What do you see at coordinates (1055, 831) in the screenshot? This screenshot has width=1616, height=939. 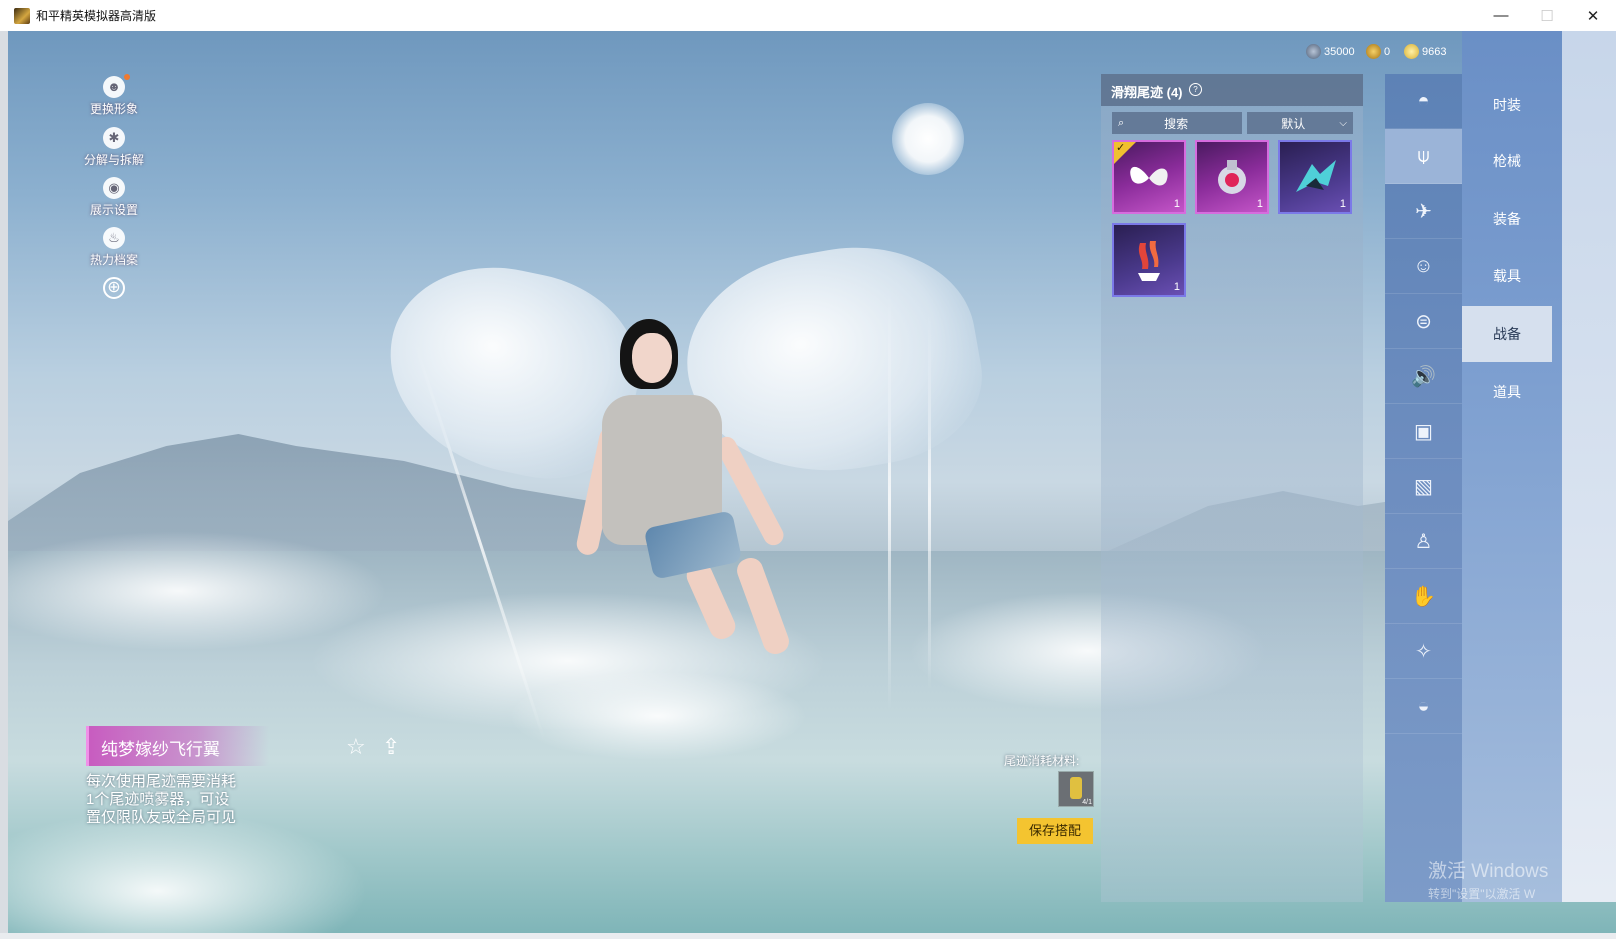 I see `save-outfit-button: 保存搭配` at bounding box center [1055, 831].